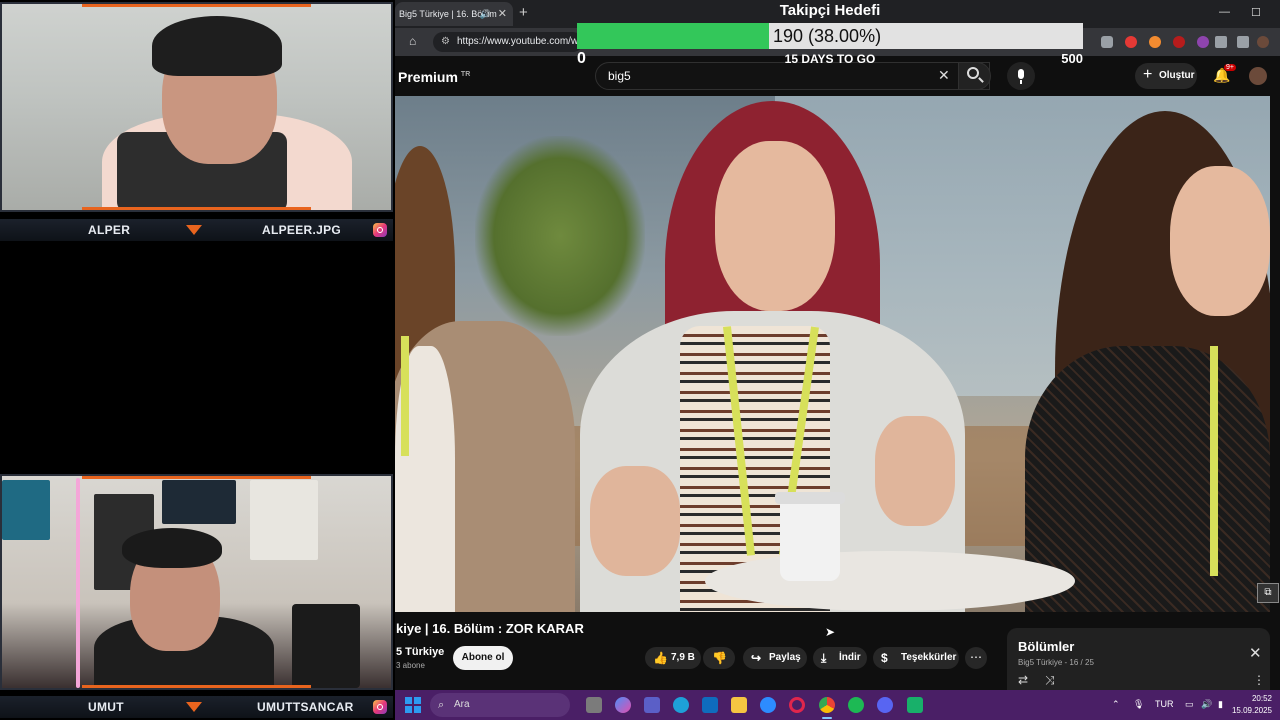 This screenshot has width=1280, height=720. I want to click on edge-icon, so click(681, 705).